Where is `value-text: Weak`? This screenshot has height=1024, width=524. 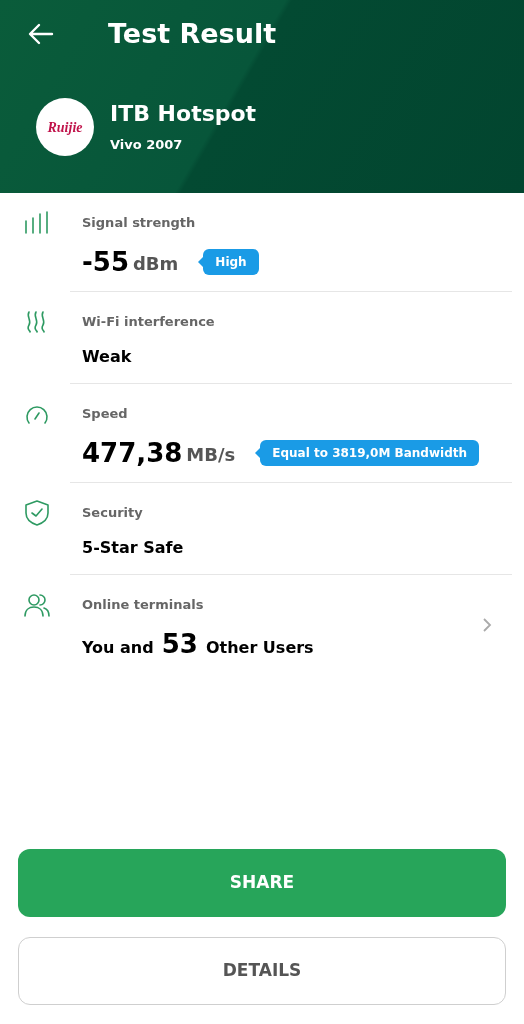
value-text: Weak is located at coordinates (107, 357).